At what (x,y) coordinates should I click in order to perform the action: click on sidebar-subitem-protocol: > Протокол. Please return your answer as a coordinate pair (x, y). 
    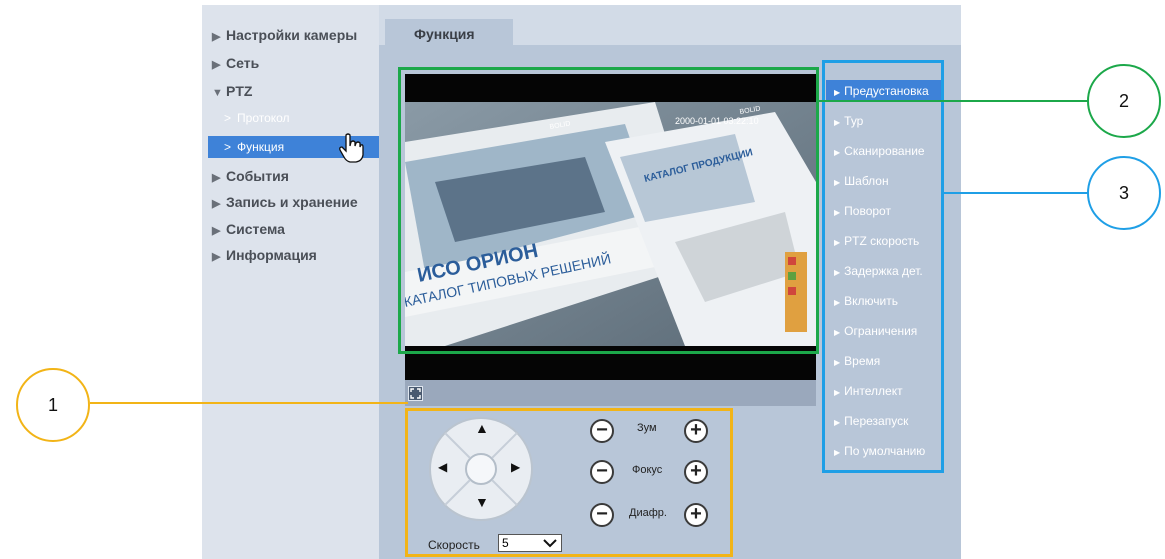
    Looking at the image, I should click on (257, 118).